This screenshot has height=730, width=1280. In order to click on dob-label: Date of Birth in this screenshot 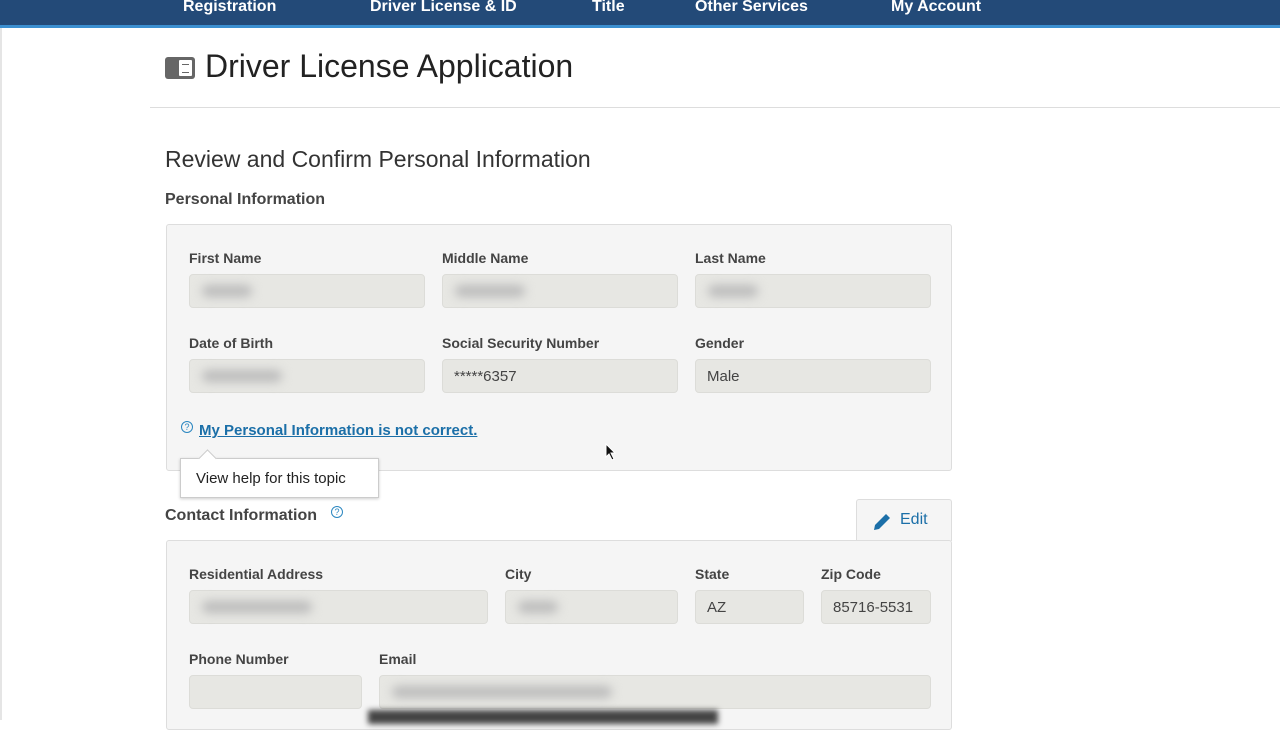, I will do `click(231, 343)`.